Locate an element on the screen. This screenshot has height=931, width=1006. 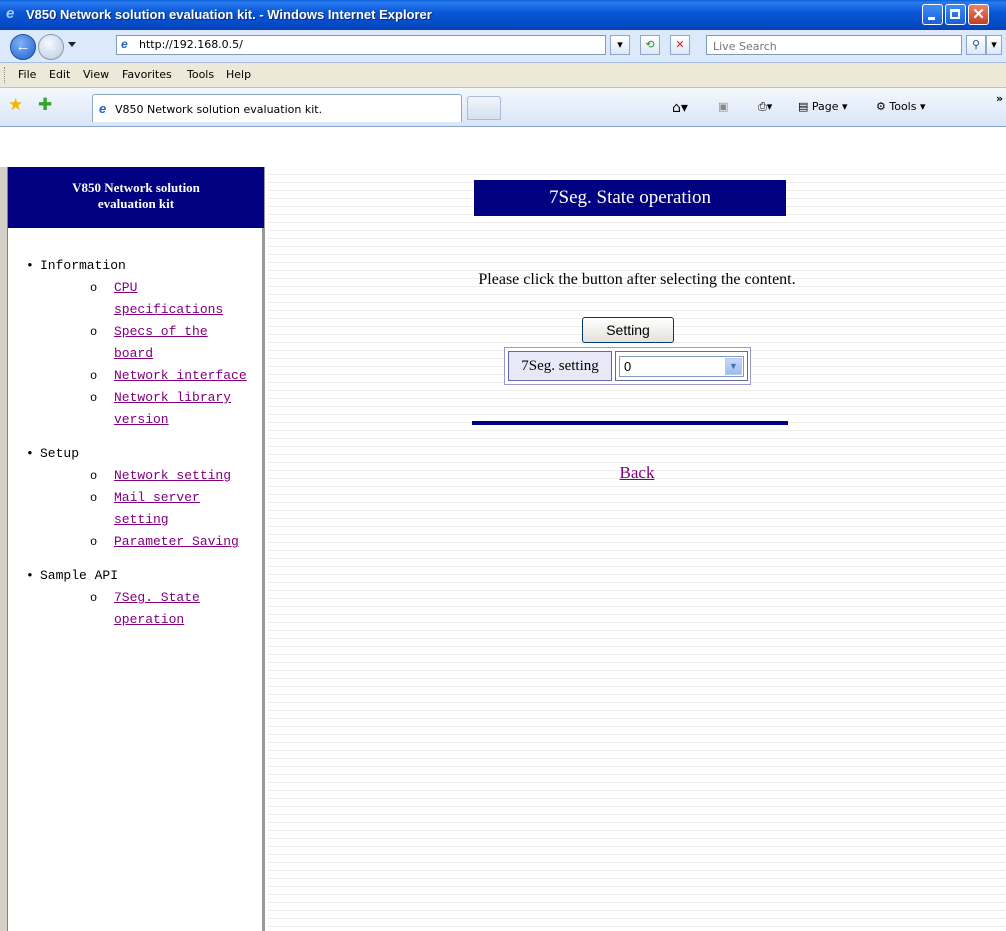
tools-menu-label: Tools is located at coordinates (903, 106).